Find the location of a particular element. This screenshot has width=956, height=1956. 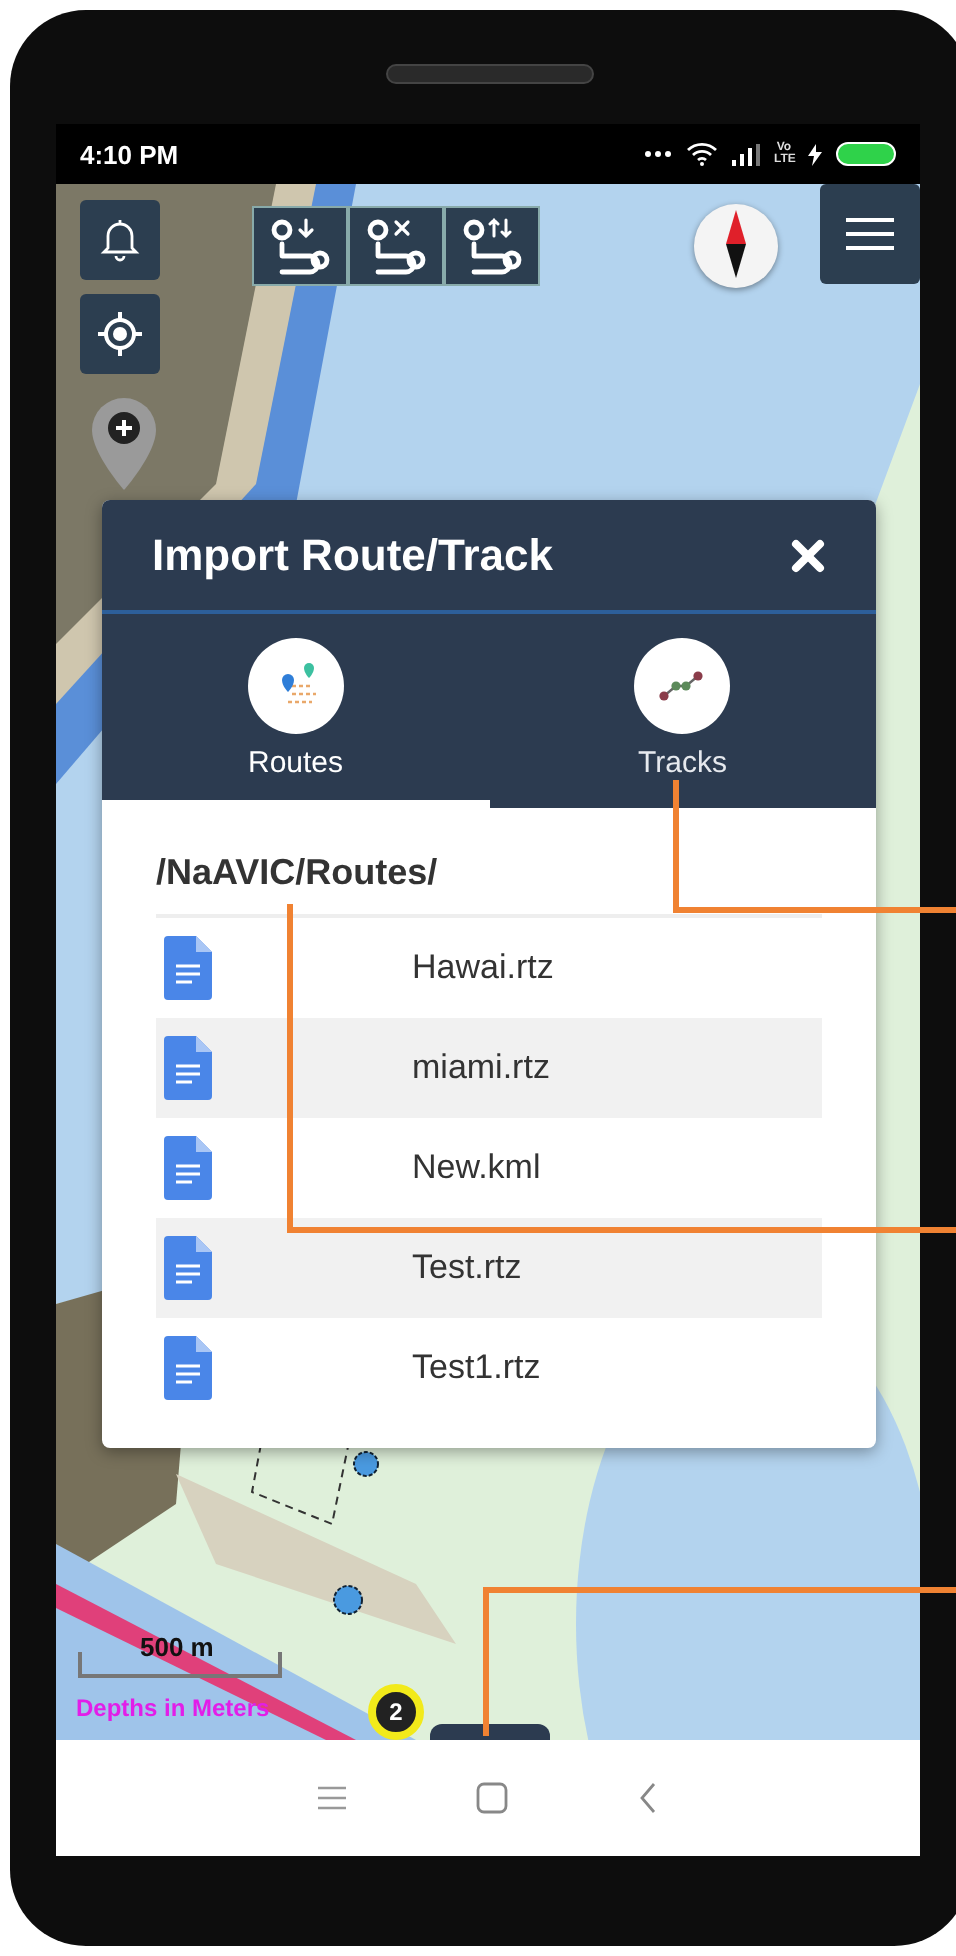

import-route-button is located at coordinates (300, 246).